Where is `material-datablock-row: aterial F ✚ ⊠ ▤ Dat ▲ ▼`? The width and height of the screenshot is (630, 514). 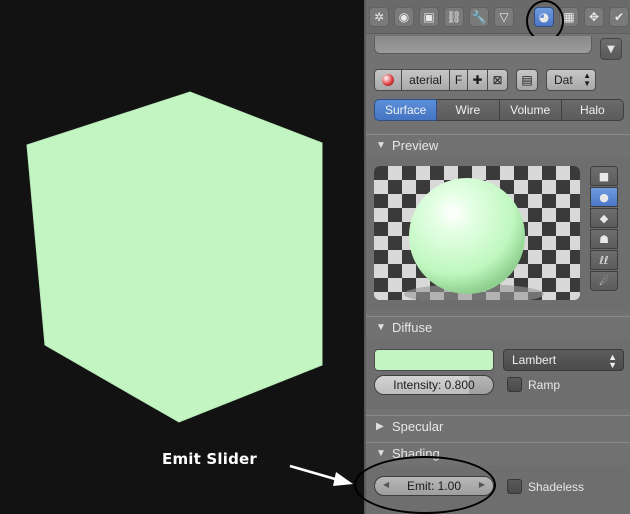
material-datablock-row: aterial F ✚ ⊠ ▤ Dat ▲ ▼ is located at coordinates (485, 80).